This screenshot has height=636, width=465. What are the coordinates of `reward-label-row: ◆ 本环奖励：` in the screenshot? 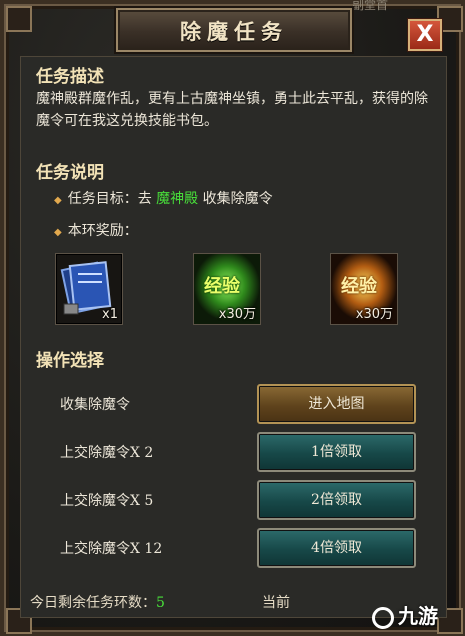 It's located at (96, 230).